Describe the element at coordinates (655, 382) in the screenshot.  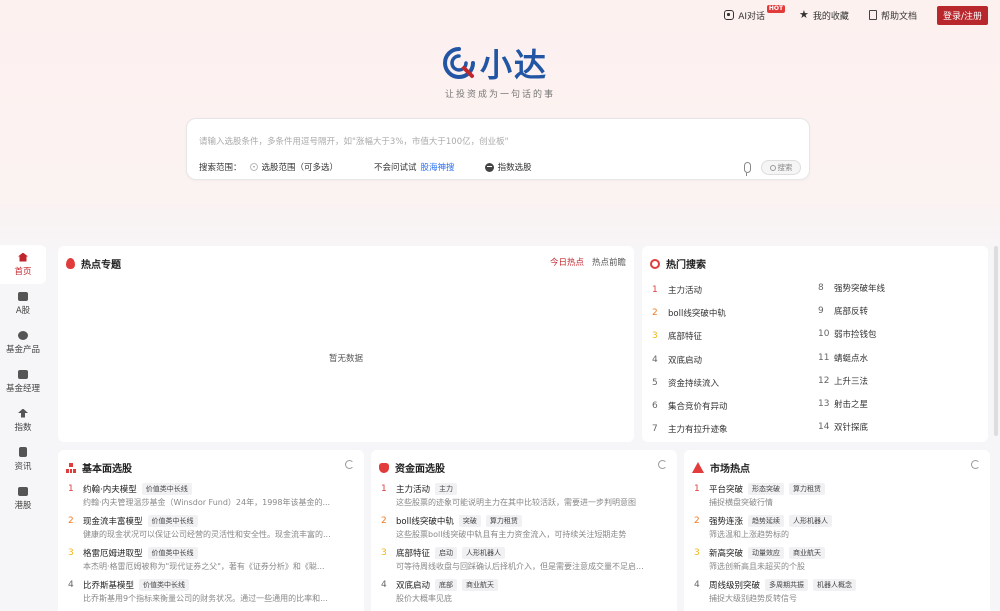
I see `rank-number: 5` at that location.